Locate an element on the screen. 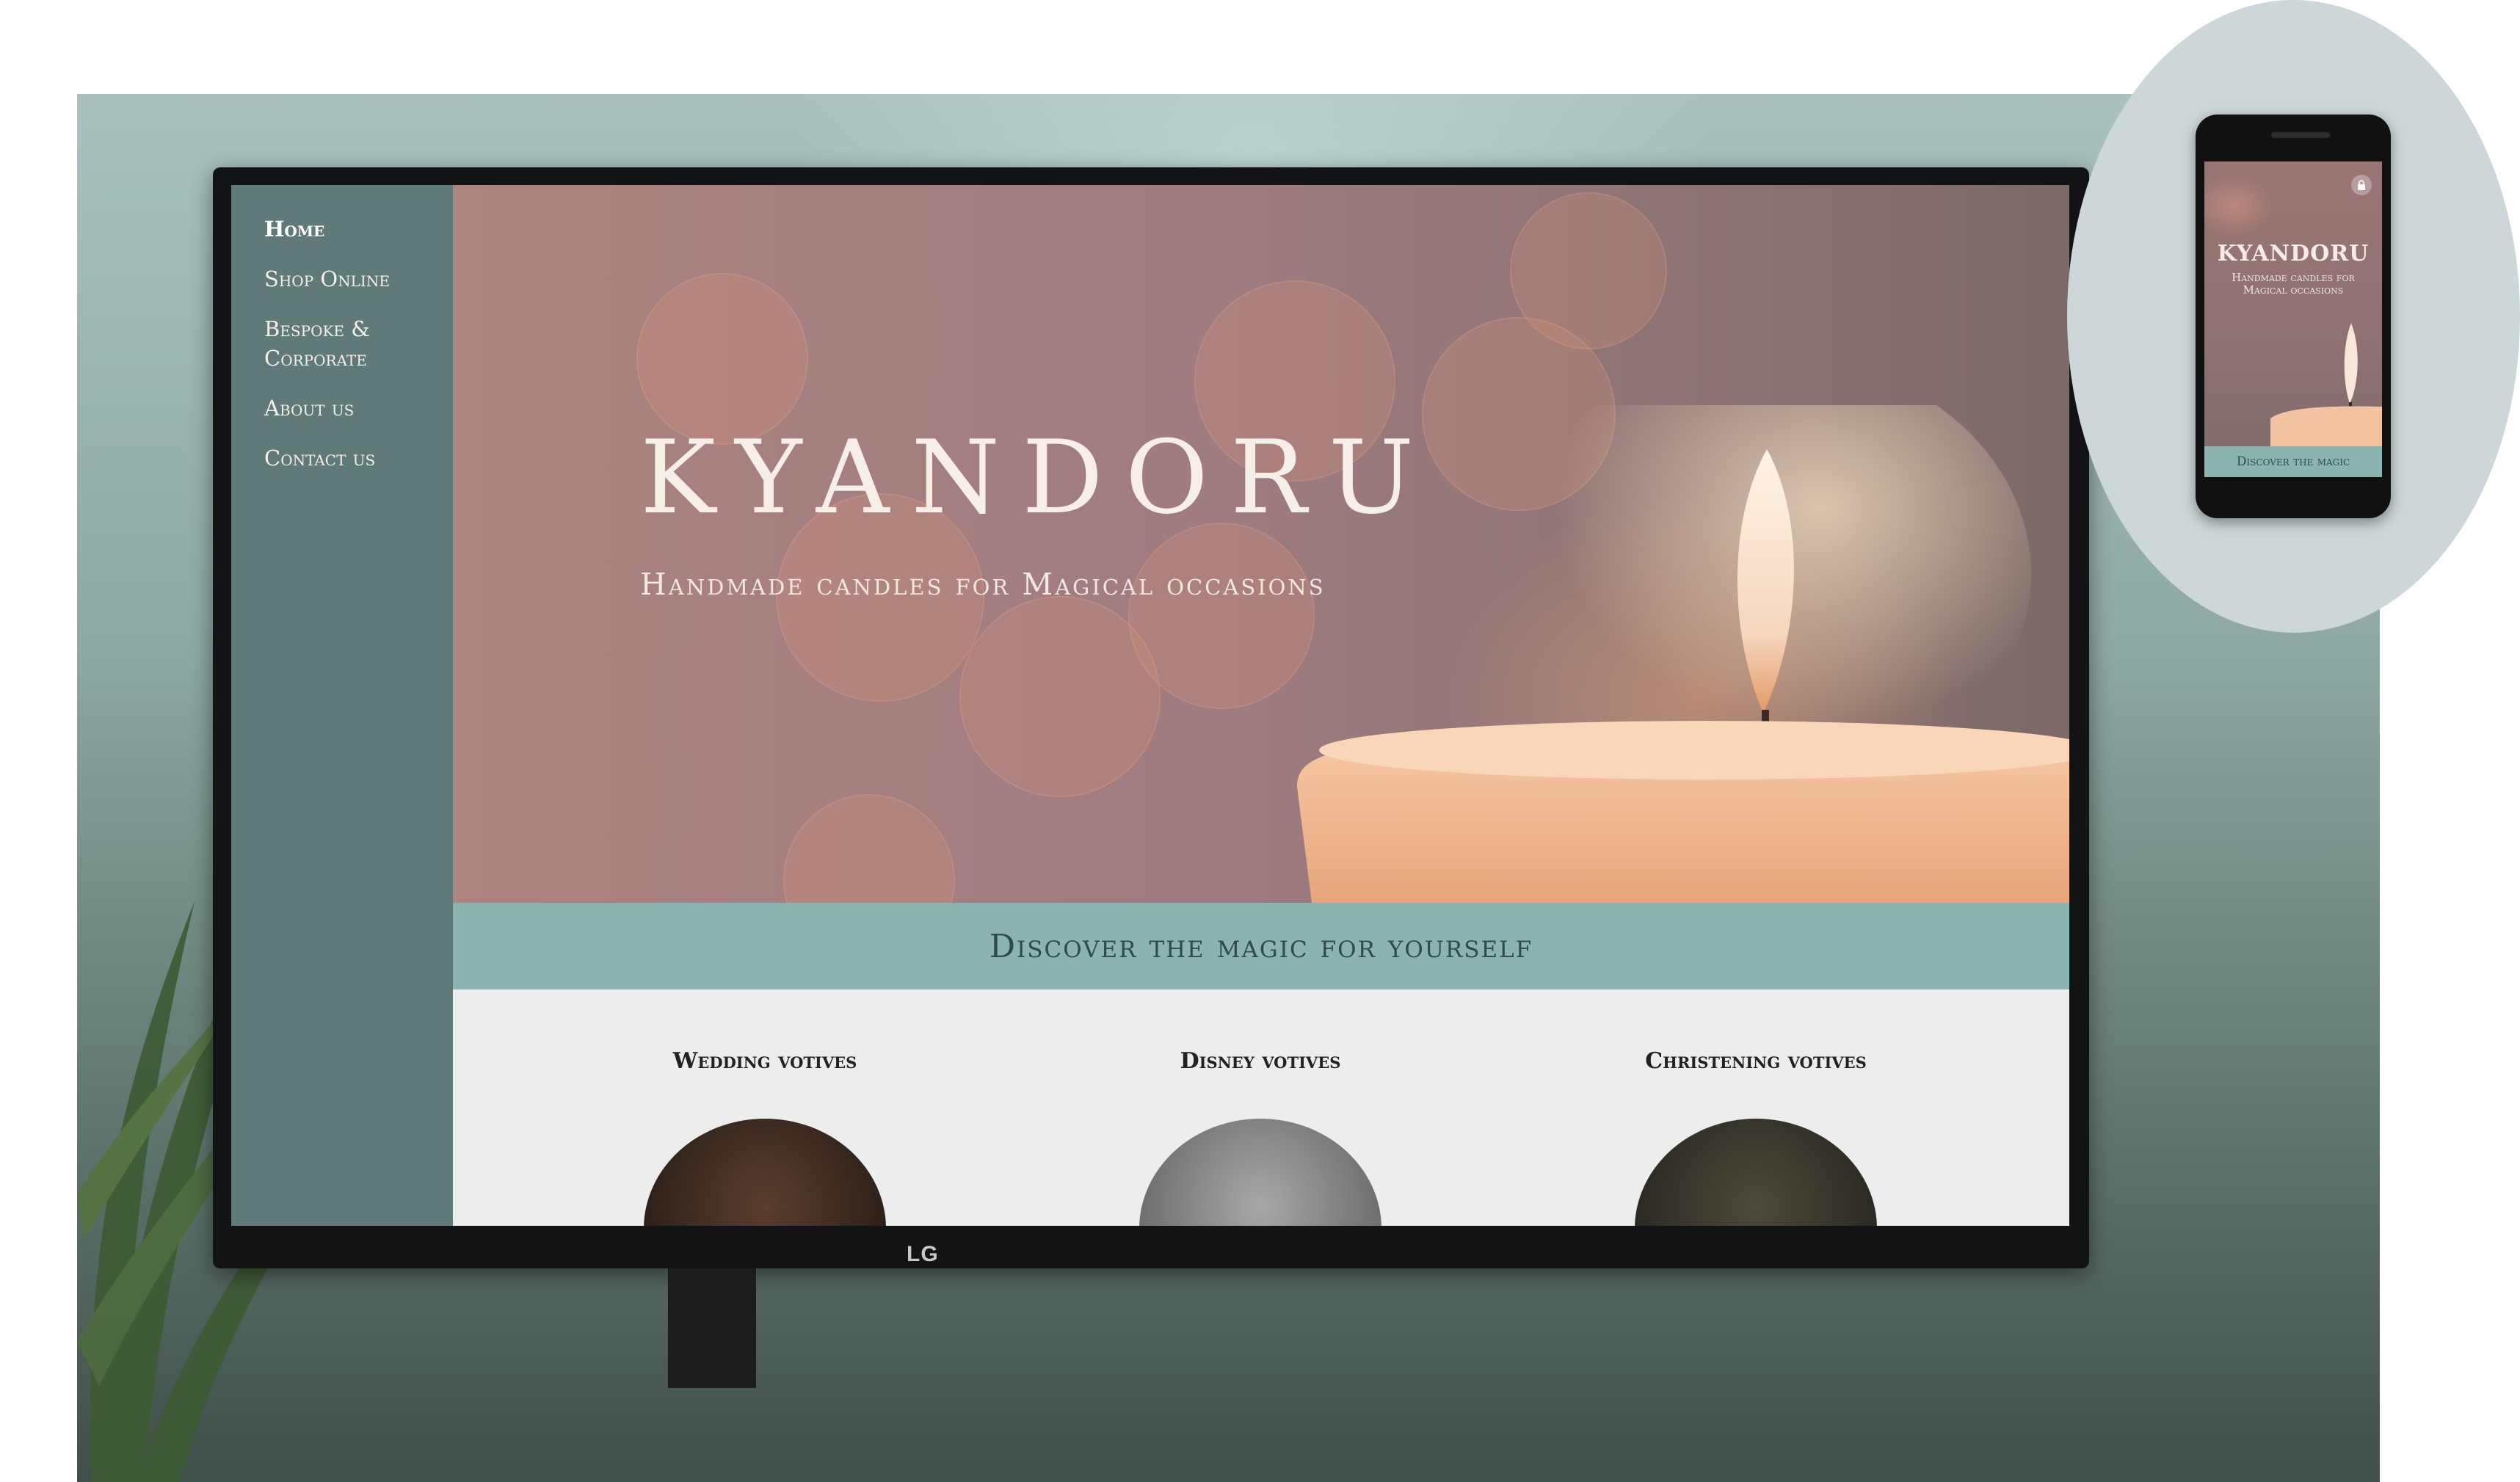  brand-subtitle: Handmade candles for Magical occasions is located at coordinates (983, 584).